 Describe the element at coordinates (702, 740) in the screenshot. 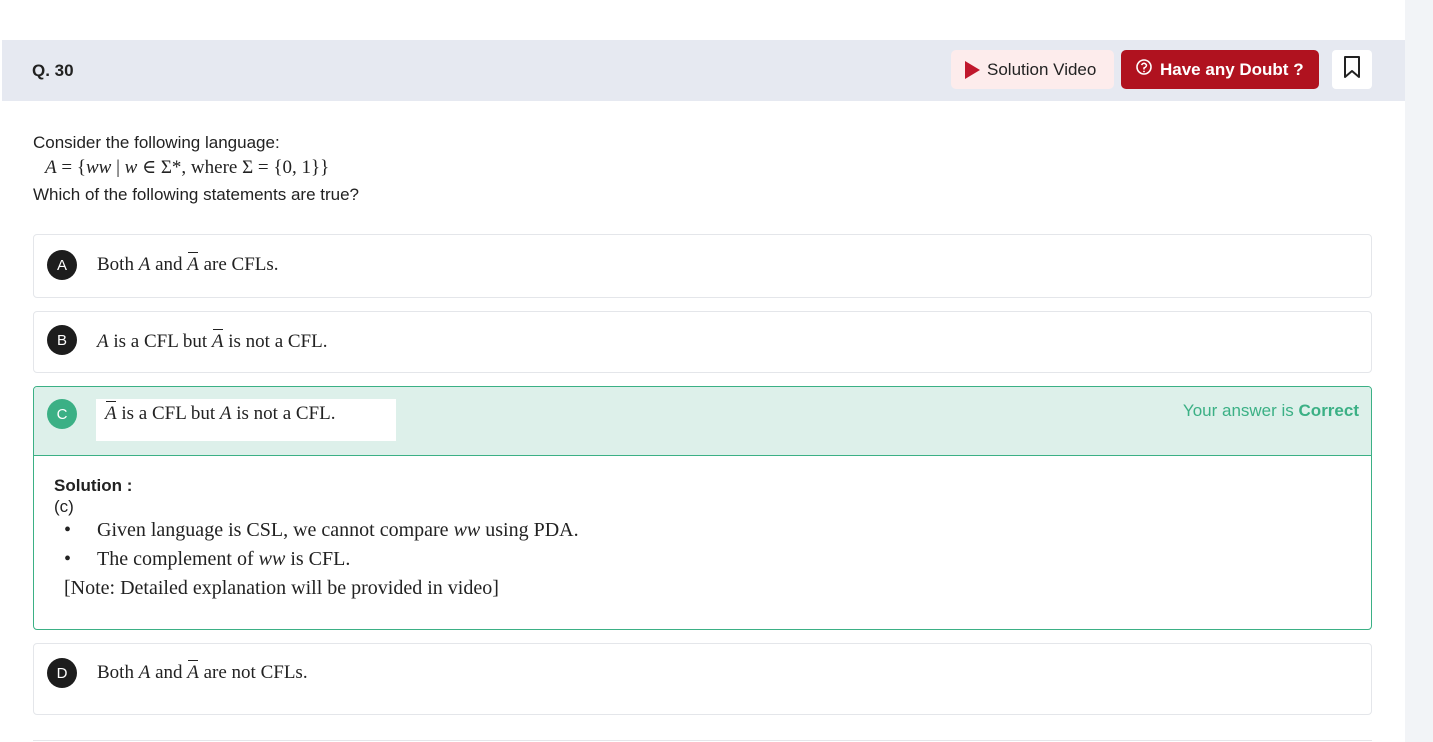

I see `divider` at that location.